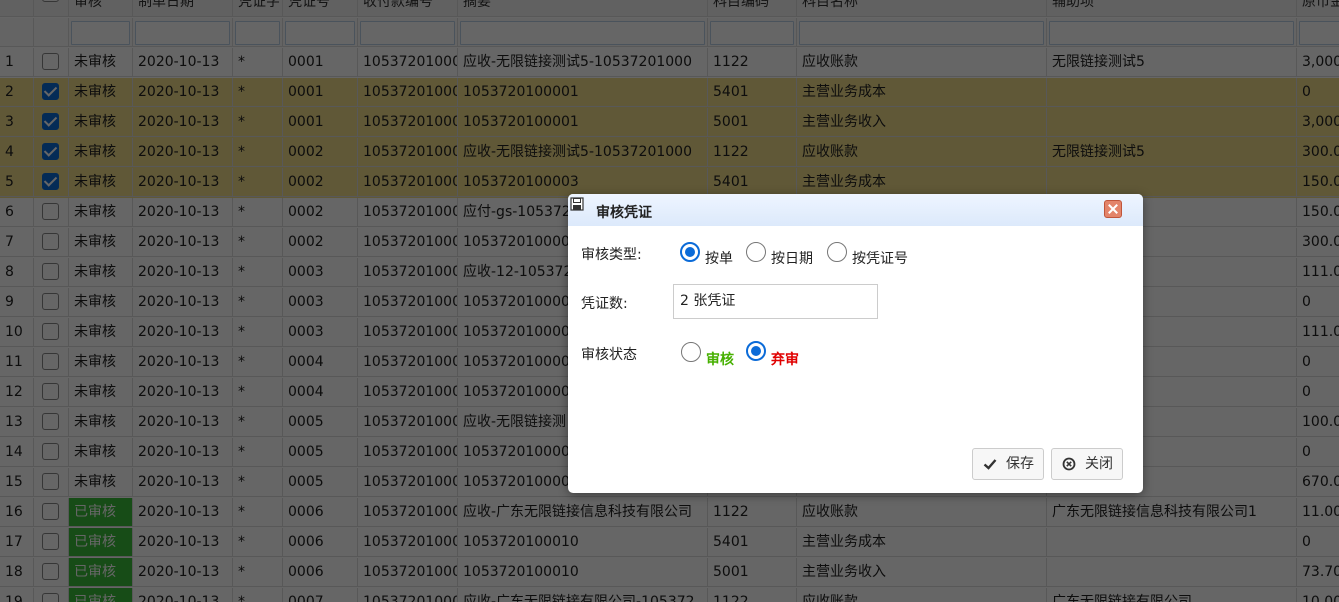  What do you see at coordinates (1113, 209) in the screenshot?
I see `dialog-close-icon` at bounding box center [1113, 209].